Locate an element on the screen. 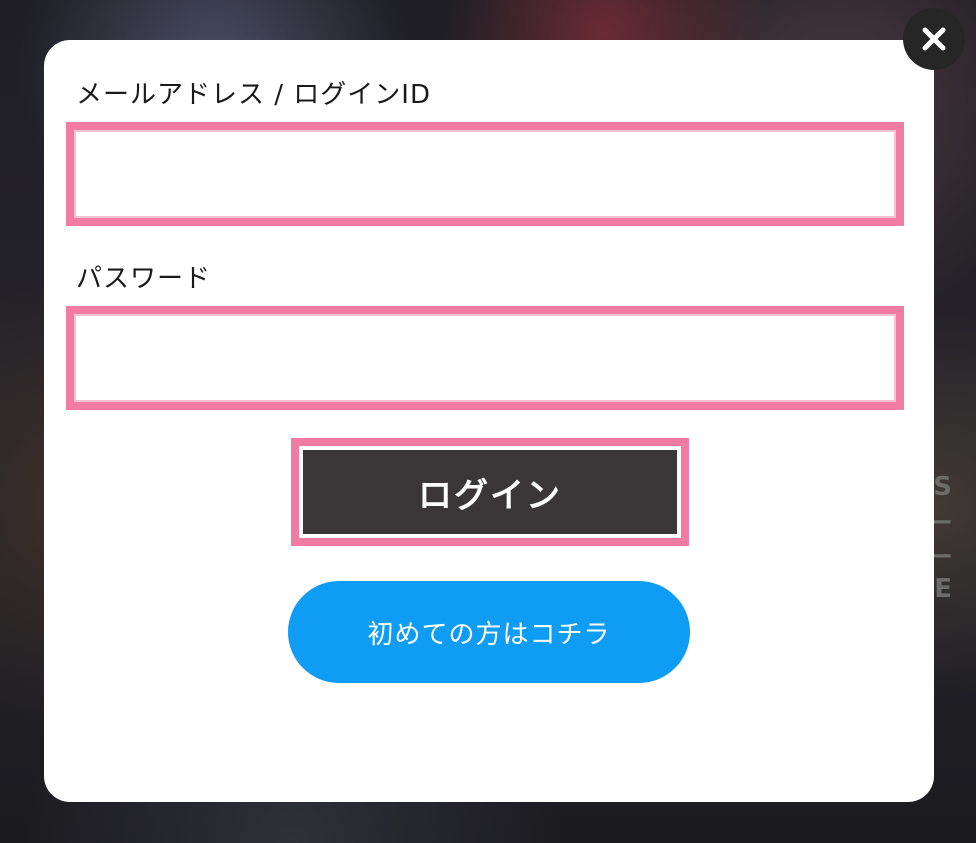 The image size is (976, 843). password-field is located at coordinates (485, 358).